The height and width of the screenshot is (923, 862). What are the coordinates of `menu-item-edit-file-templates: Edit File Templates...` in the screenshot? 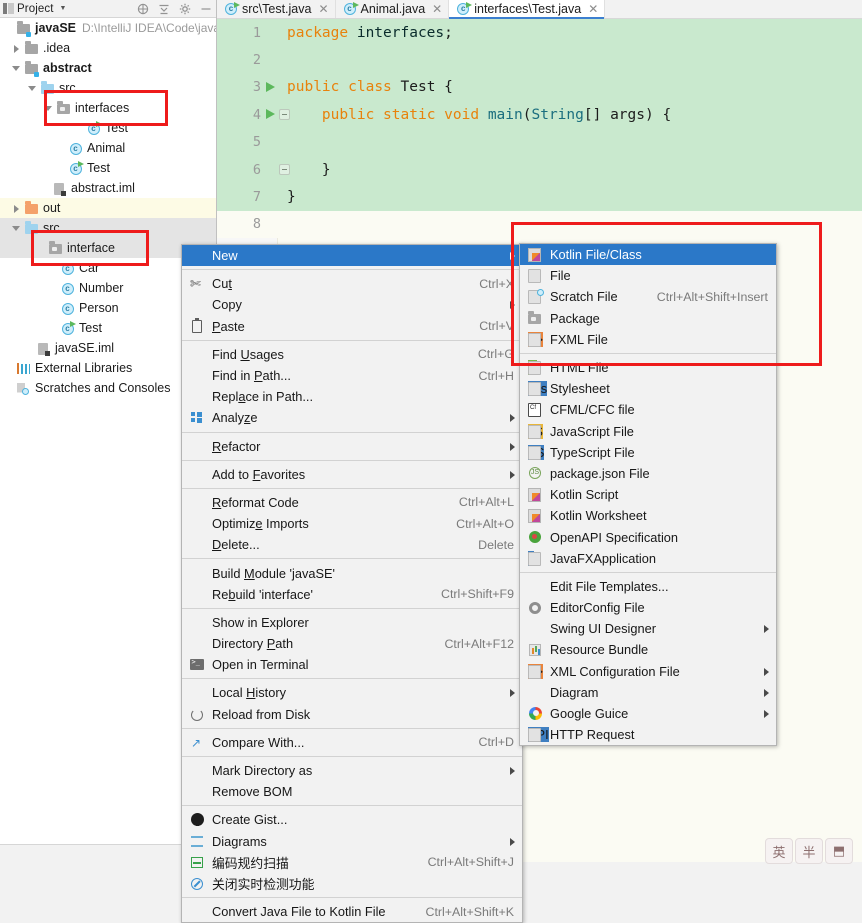 It's located at (648, 586).